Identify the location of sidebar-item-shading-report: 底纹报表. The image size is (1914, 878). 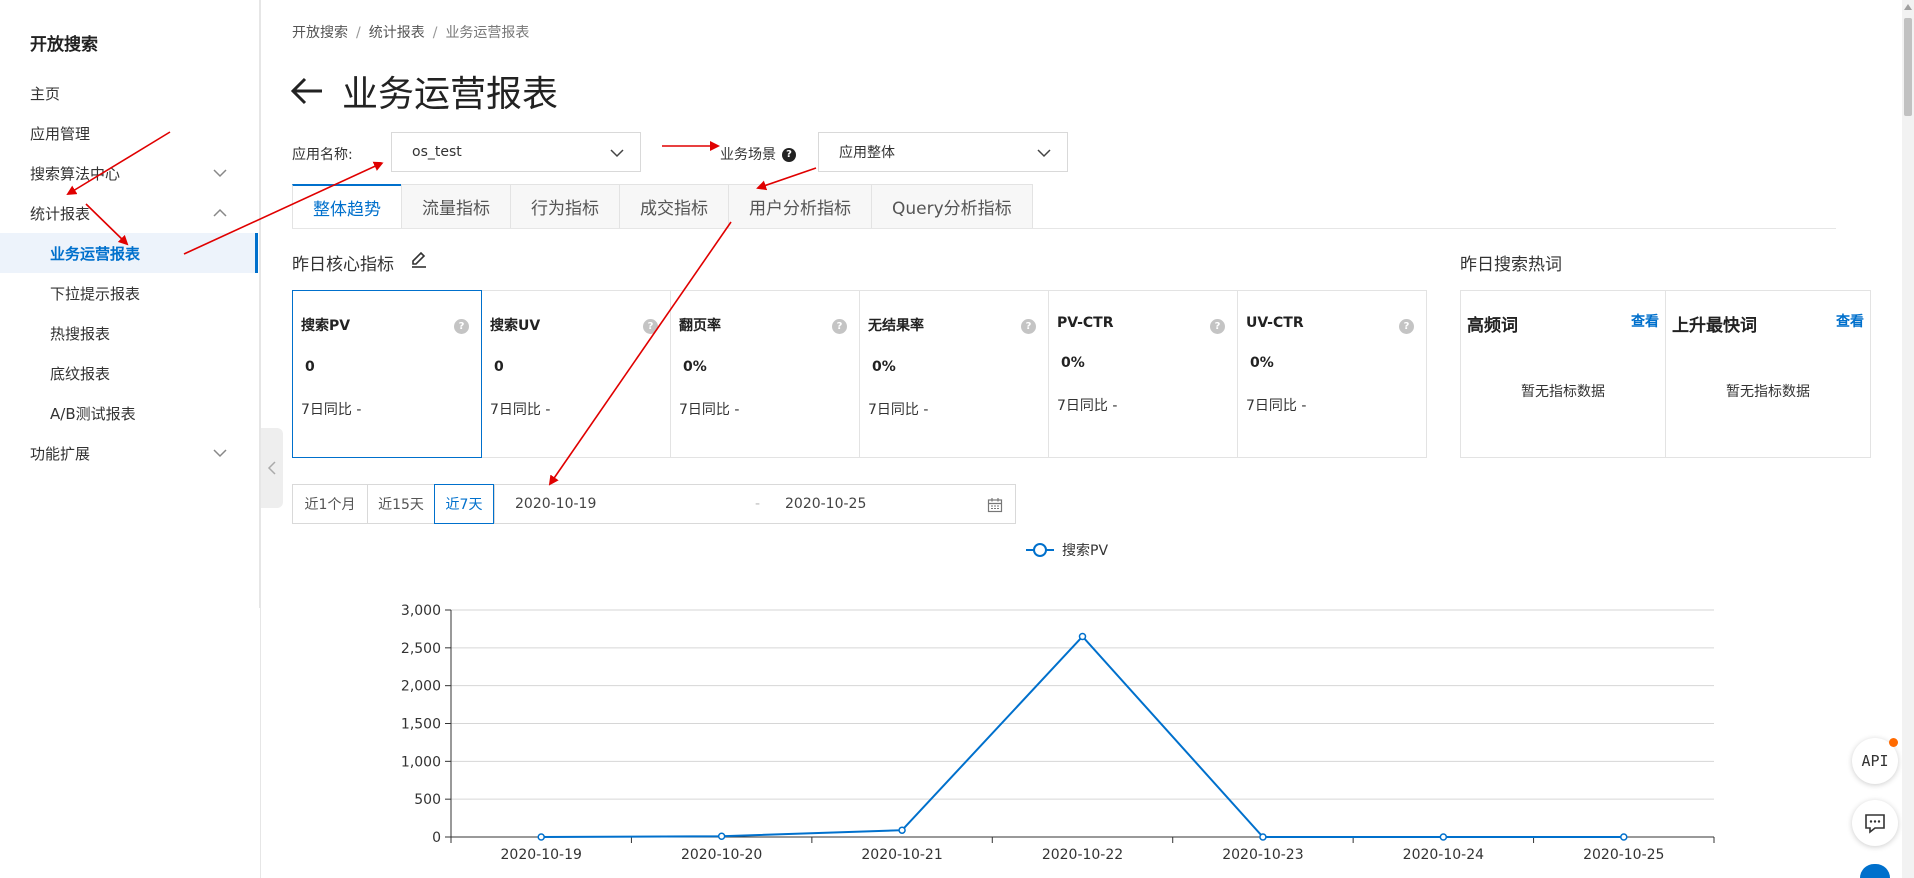
(129, 373).